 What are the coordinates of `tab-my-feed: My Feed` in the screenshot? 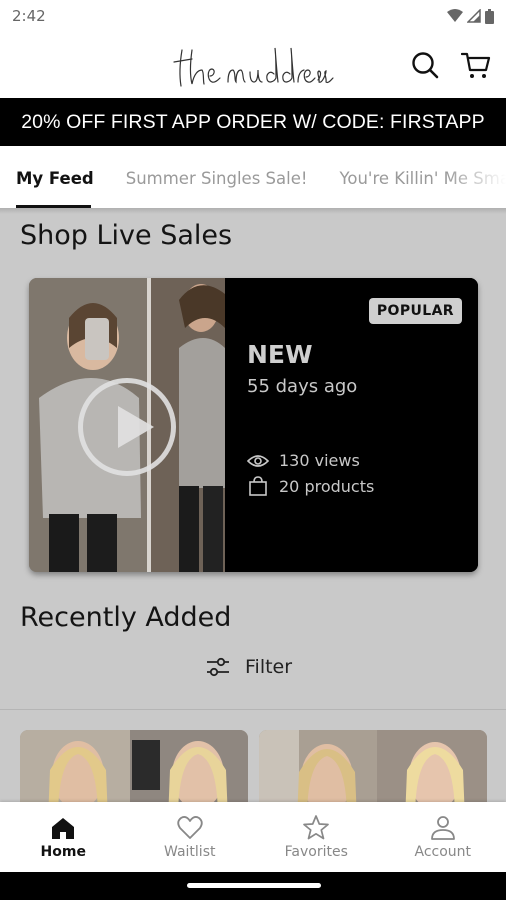 It's located at (55, 177).